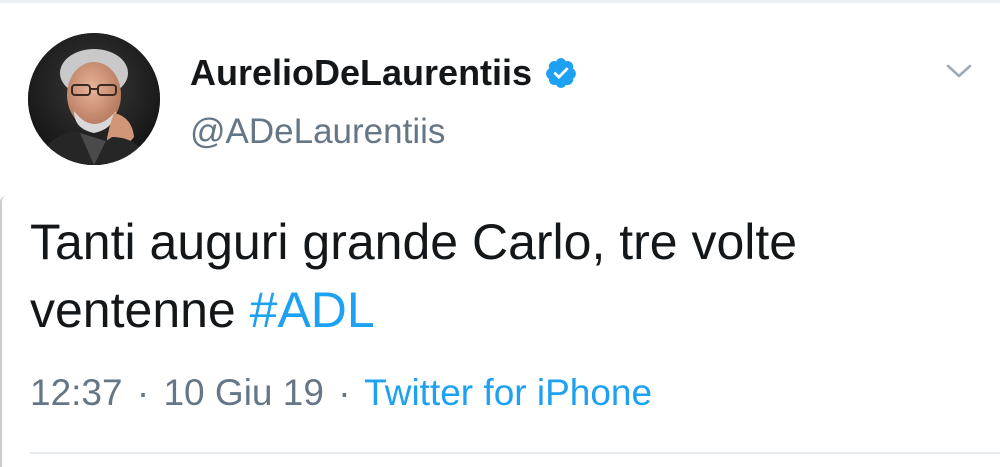  What do you see at coordinates (515, 453) in the screenshot?
I see `bottom-divider` at bounding box center [515, 453].